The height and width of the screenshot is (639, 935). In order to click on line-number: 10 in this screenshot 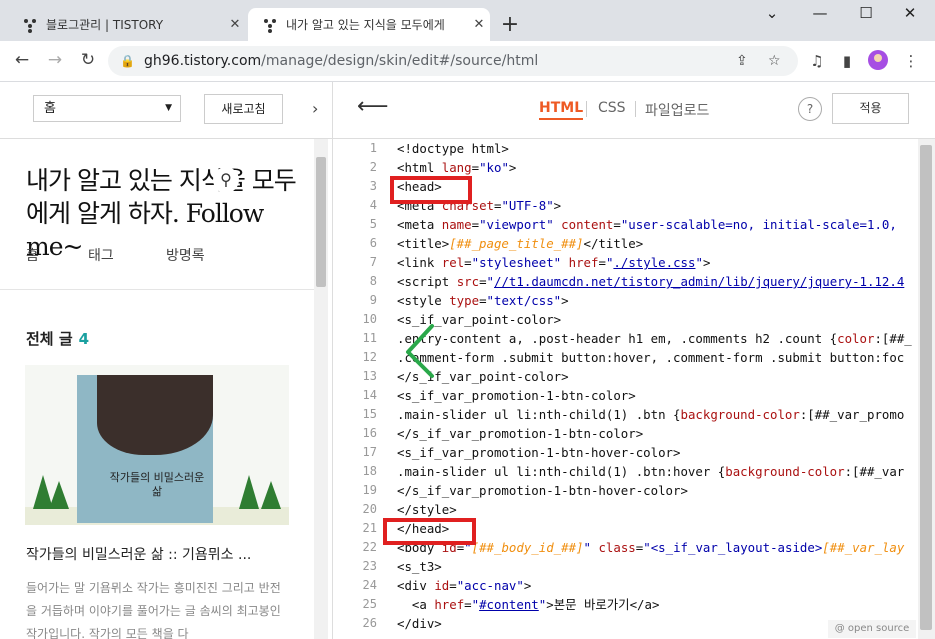, I will do `click(369, 319)`.